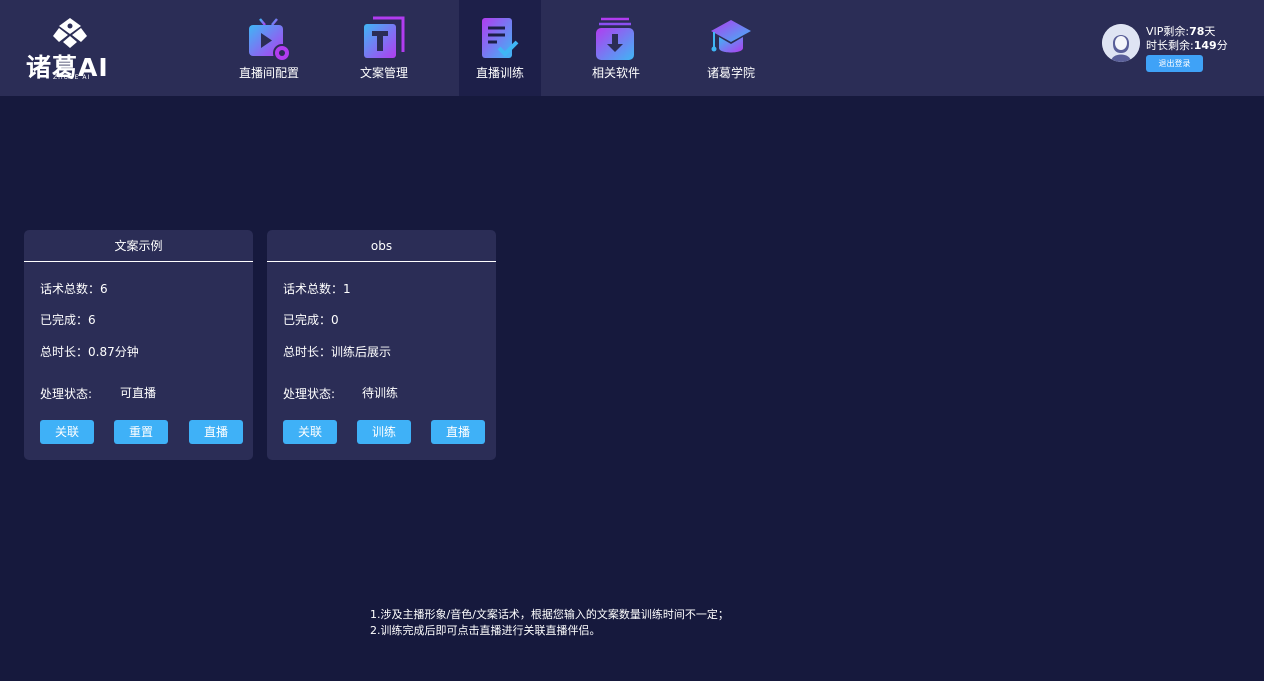  Describe the element at coordinates (72, 49) in the screenshot. I see `brand-logo: 诸葛AI ZHUGE AI` at that location.